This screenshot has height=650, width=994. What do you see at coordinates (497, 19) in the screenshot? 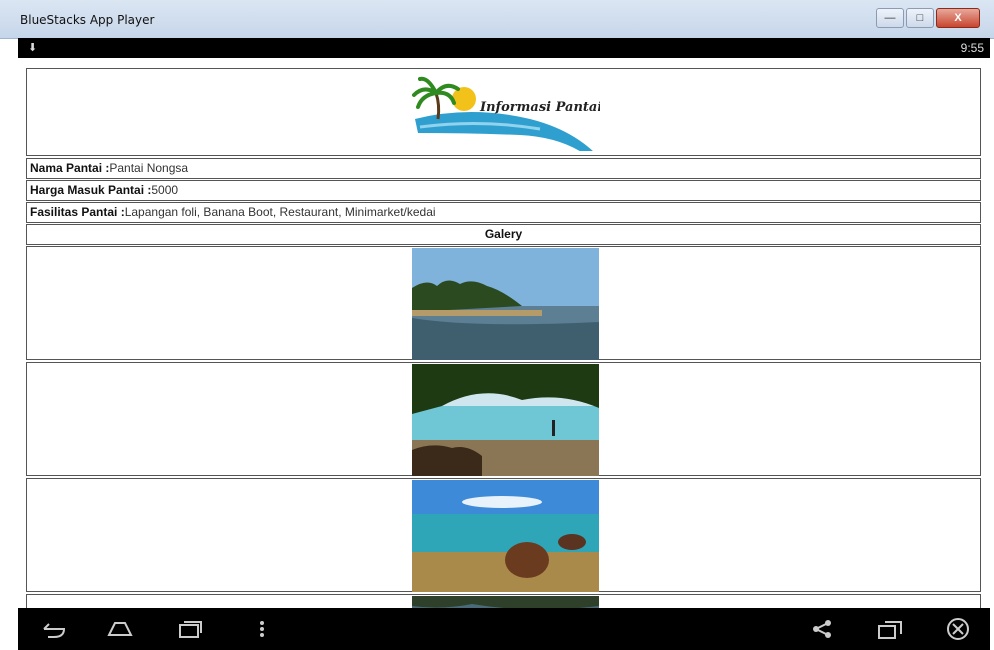
I see `window-titlebar: BlueStacks App Player — □ X` at bounding box center [497, 19].